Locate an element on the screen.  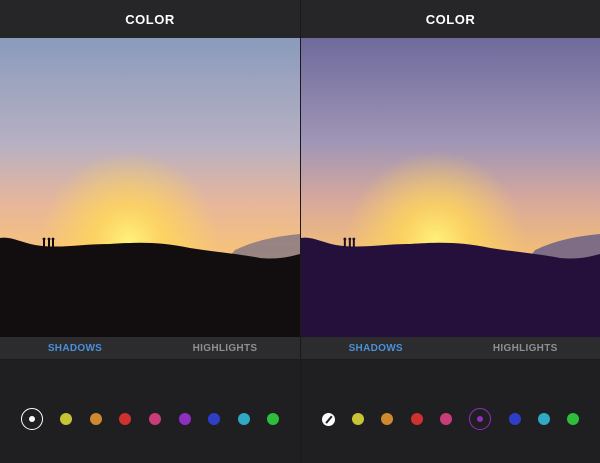
swatch-none-slash-icon is located at coordinates (328, 419).